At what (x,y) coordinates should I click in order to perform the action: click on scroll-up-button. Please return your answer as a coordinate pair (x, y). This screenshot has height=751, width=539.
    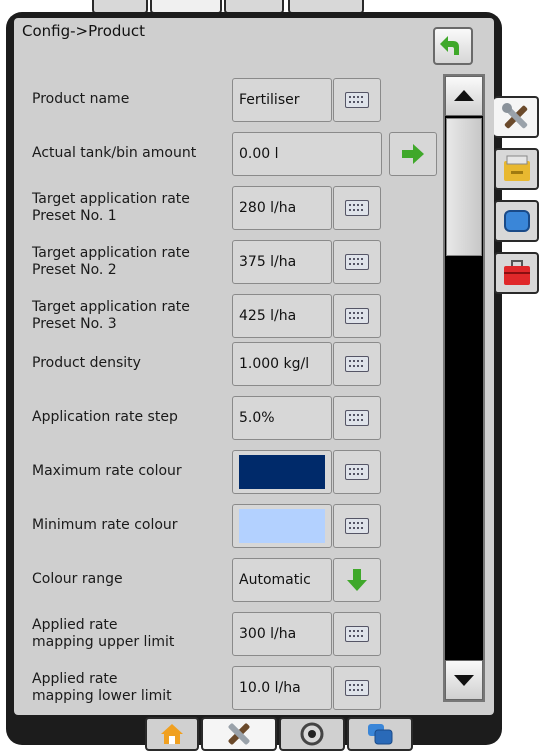
    Looking at the image, I should click on (464, 96).